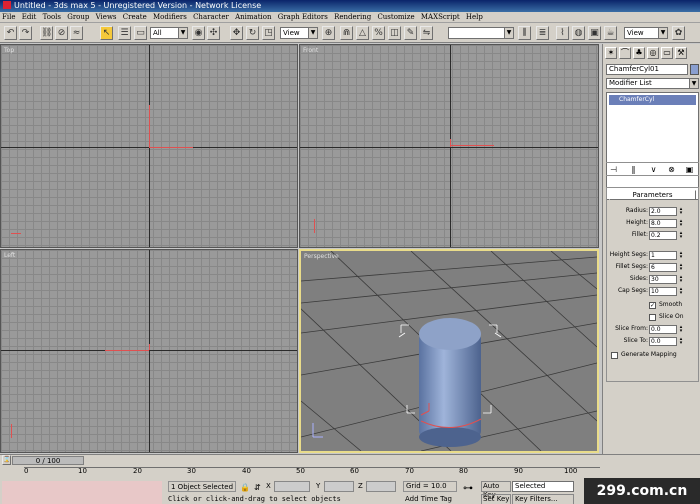  What do you see at coordinates (321, 256) in the screenshot?
I see `viewport-label-perspective: Perspective` at bounding box center [321, 256].